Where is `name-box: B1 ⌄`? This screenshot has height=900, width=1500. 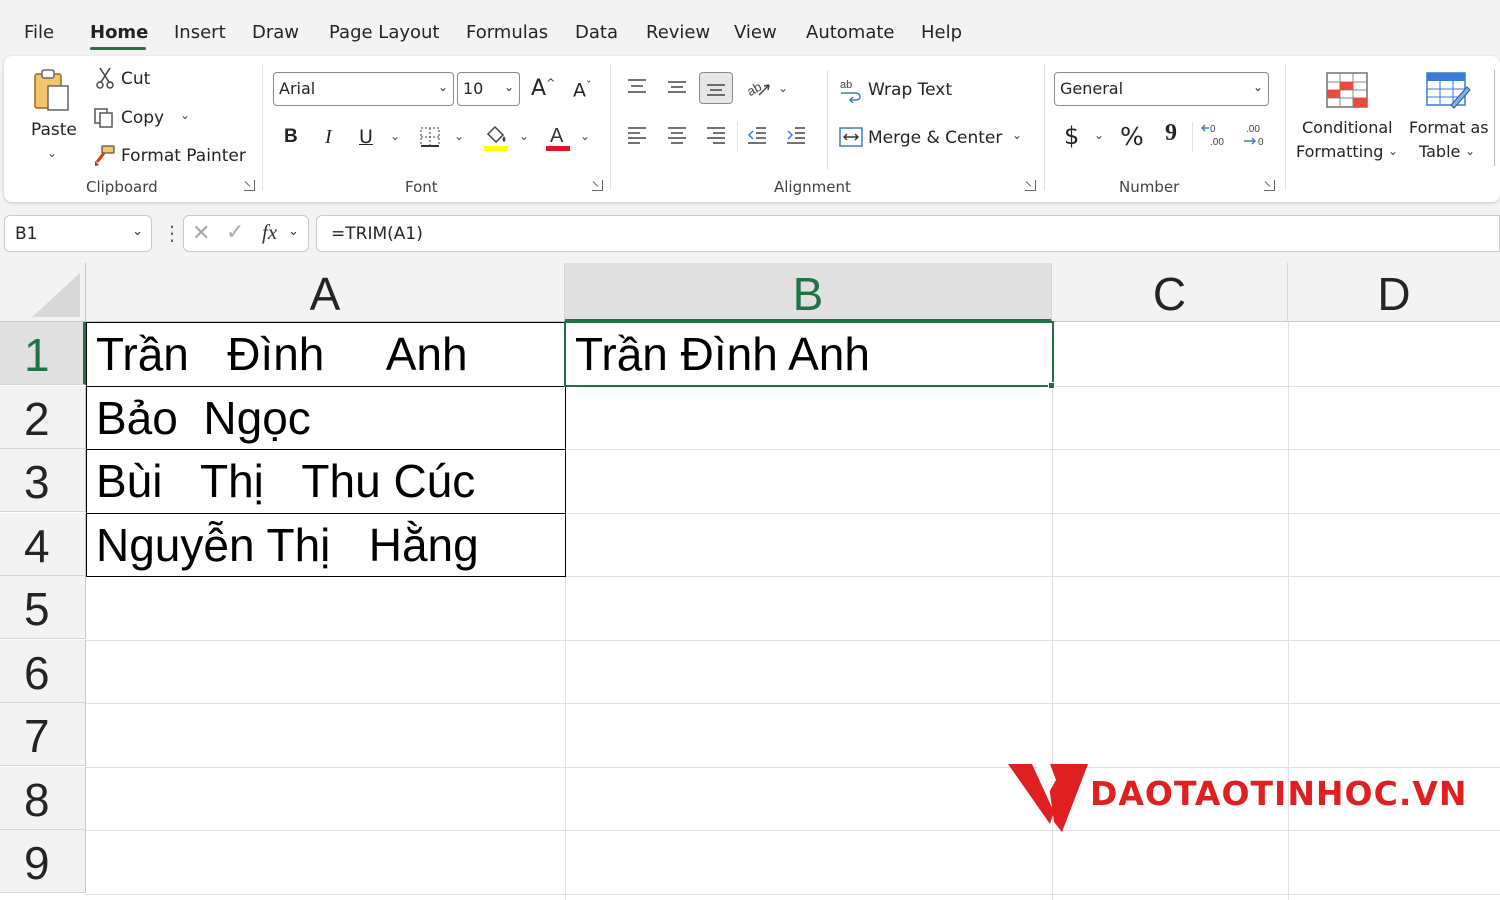
name-box: B1 ⌄ is located at coordinates (78, 233).